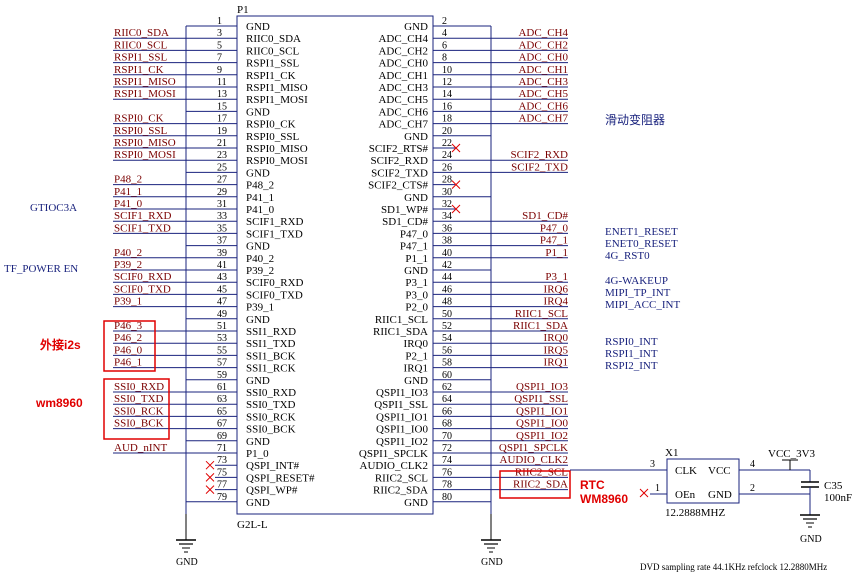  I want to click on right-net-label: ADC_CH2, so click(543, 45).